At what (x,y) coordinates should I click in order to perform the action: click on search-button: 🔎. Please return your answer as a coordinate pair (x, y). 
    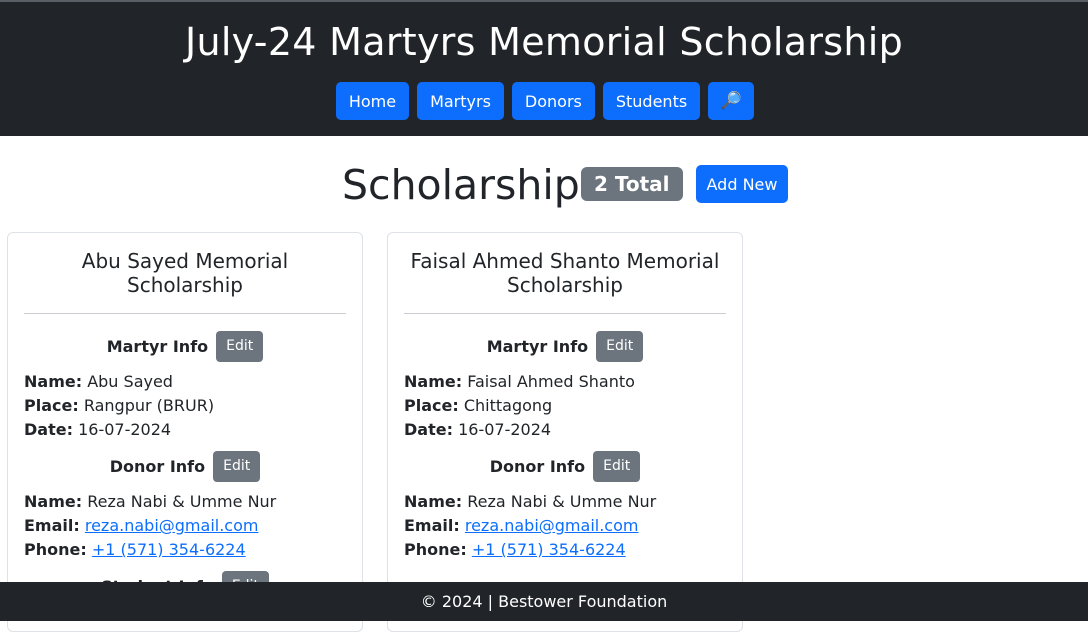
    Looking at the image, I should click on (731, 101).